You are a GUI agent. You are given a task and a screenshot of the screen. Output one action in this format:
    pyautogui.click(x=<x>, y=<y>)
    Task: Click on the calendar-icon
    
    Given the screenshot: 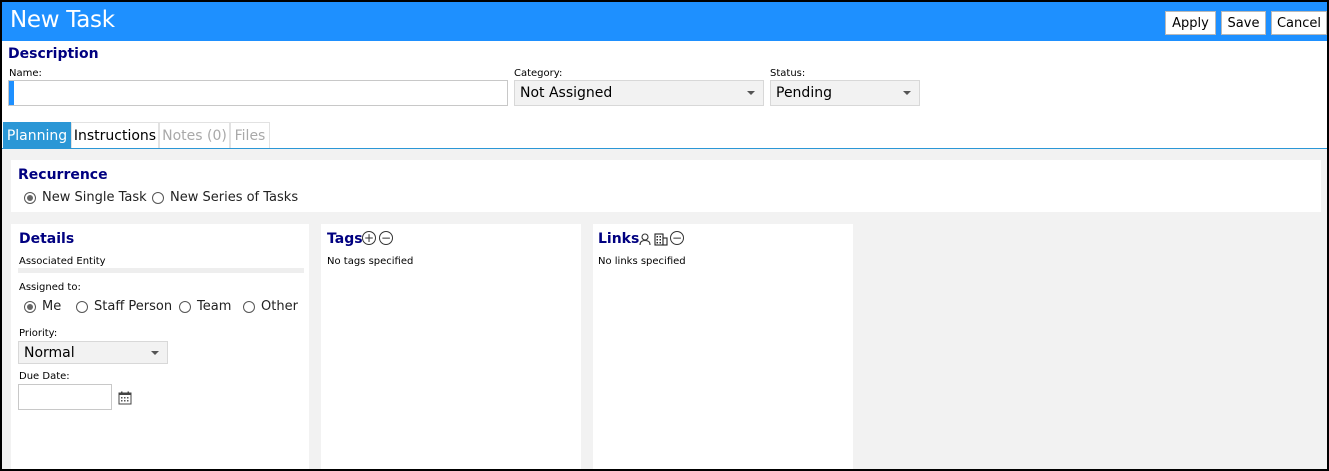 What is the action you would take?
    pyautogui.click(x=125, y=397)
    